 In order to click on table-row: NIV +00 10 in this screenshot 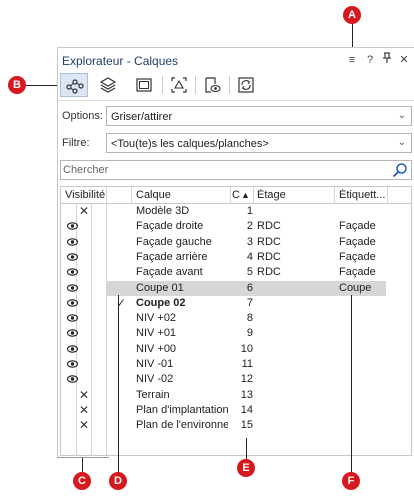, I will do `click(236, 349)`.